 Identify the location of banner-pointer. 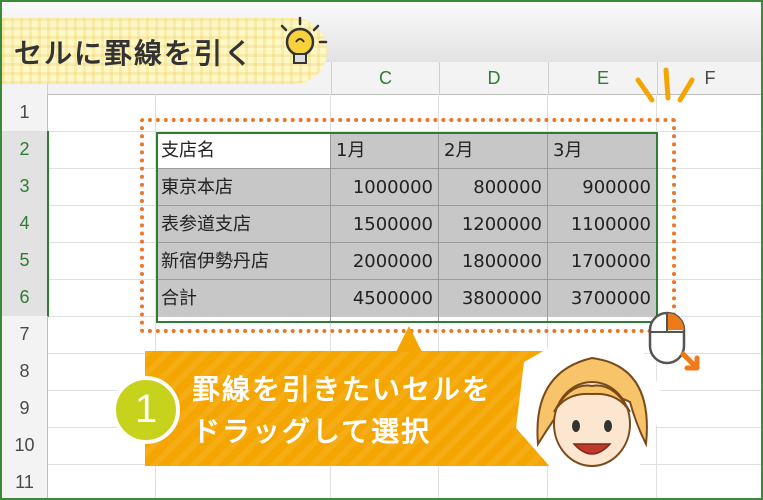
(409, 339).